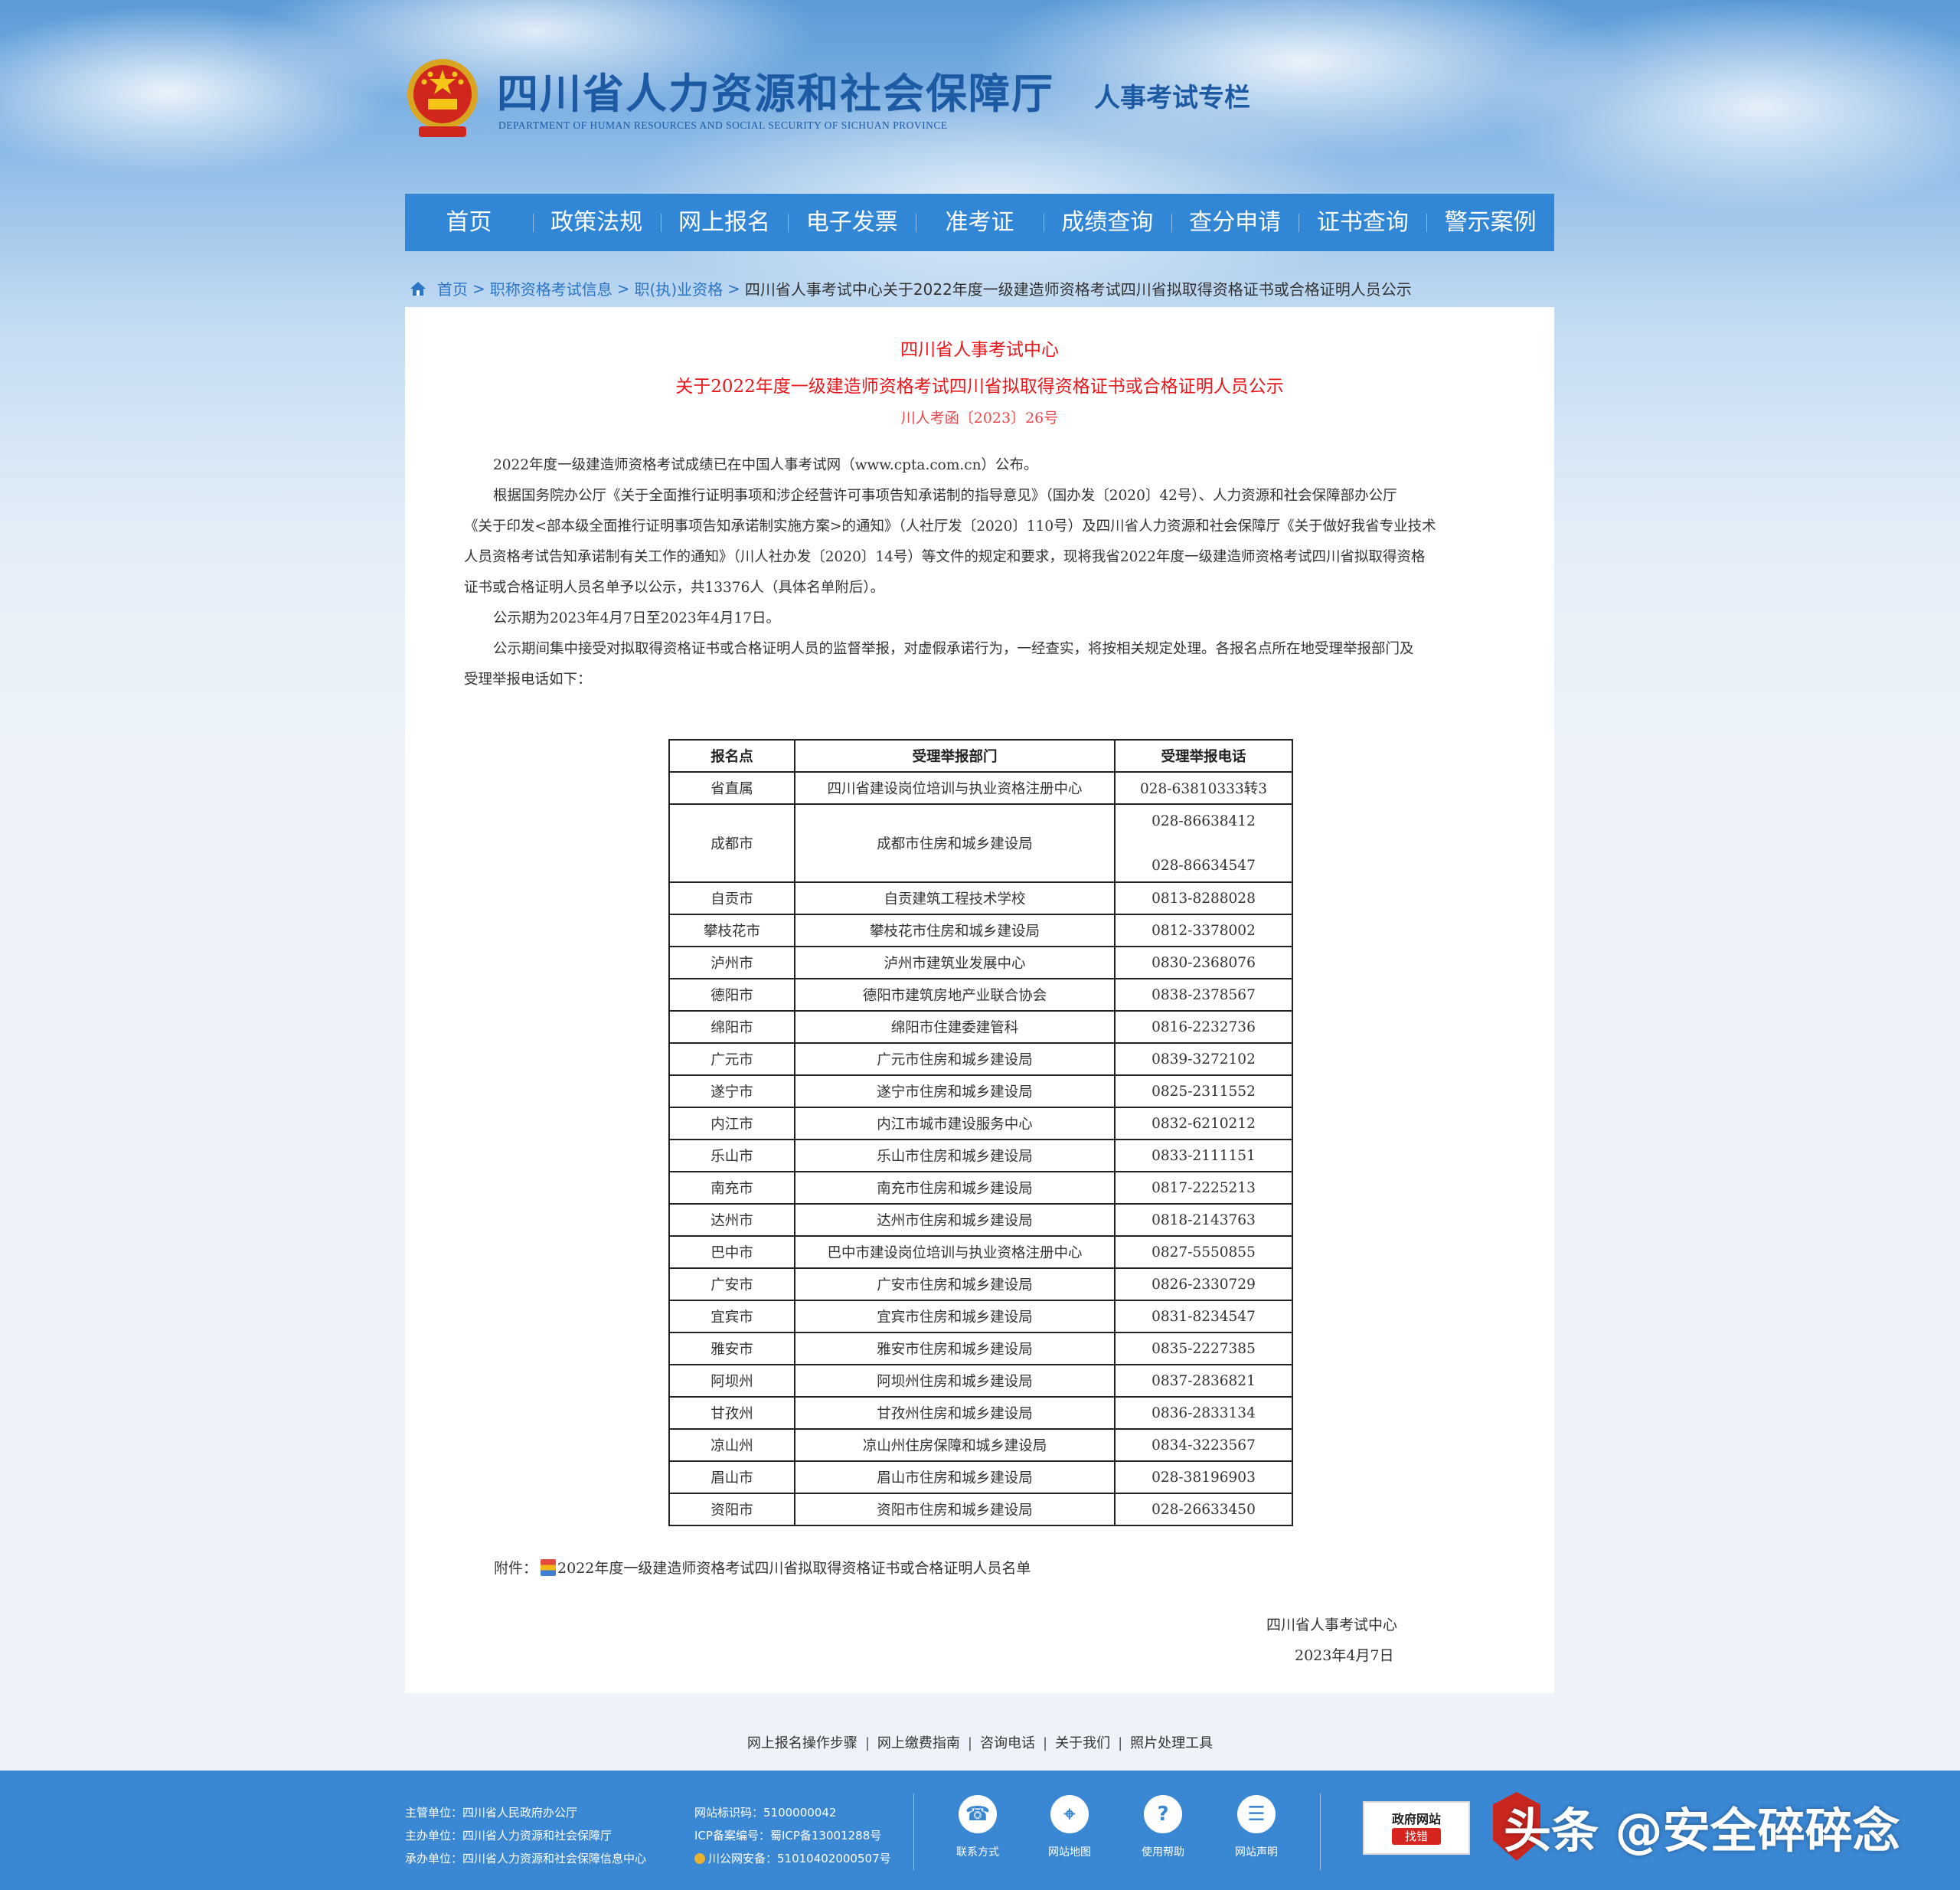 The height and width of the screenshot is (1890, 1960). What do you see at coordinates (452, 288) in the screenshot?
I see `breadcrumb-home: 首页` at bounding box center [452, 288].